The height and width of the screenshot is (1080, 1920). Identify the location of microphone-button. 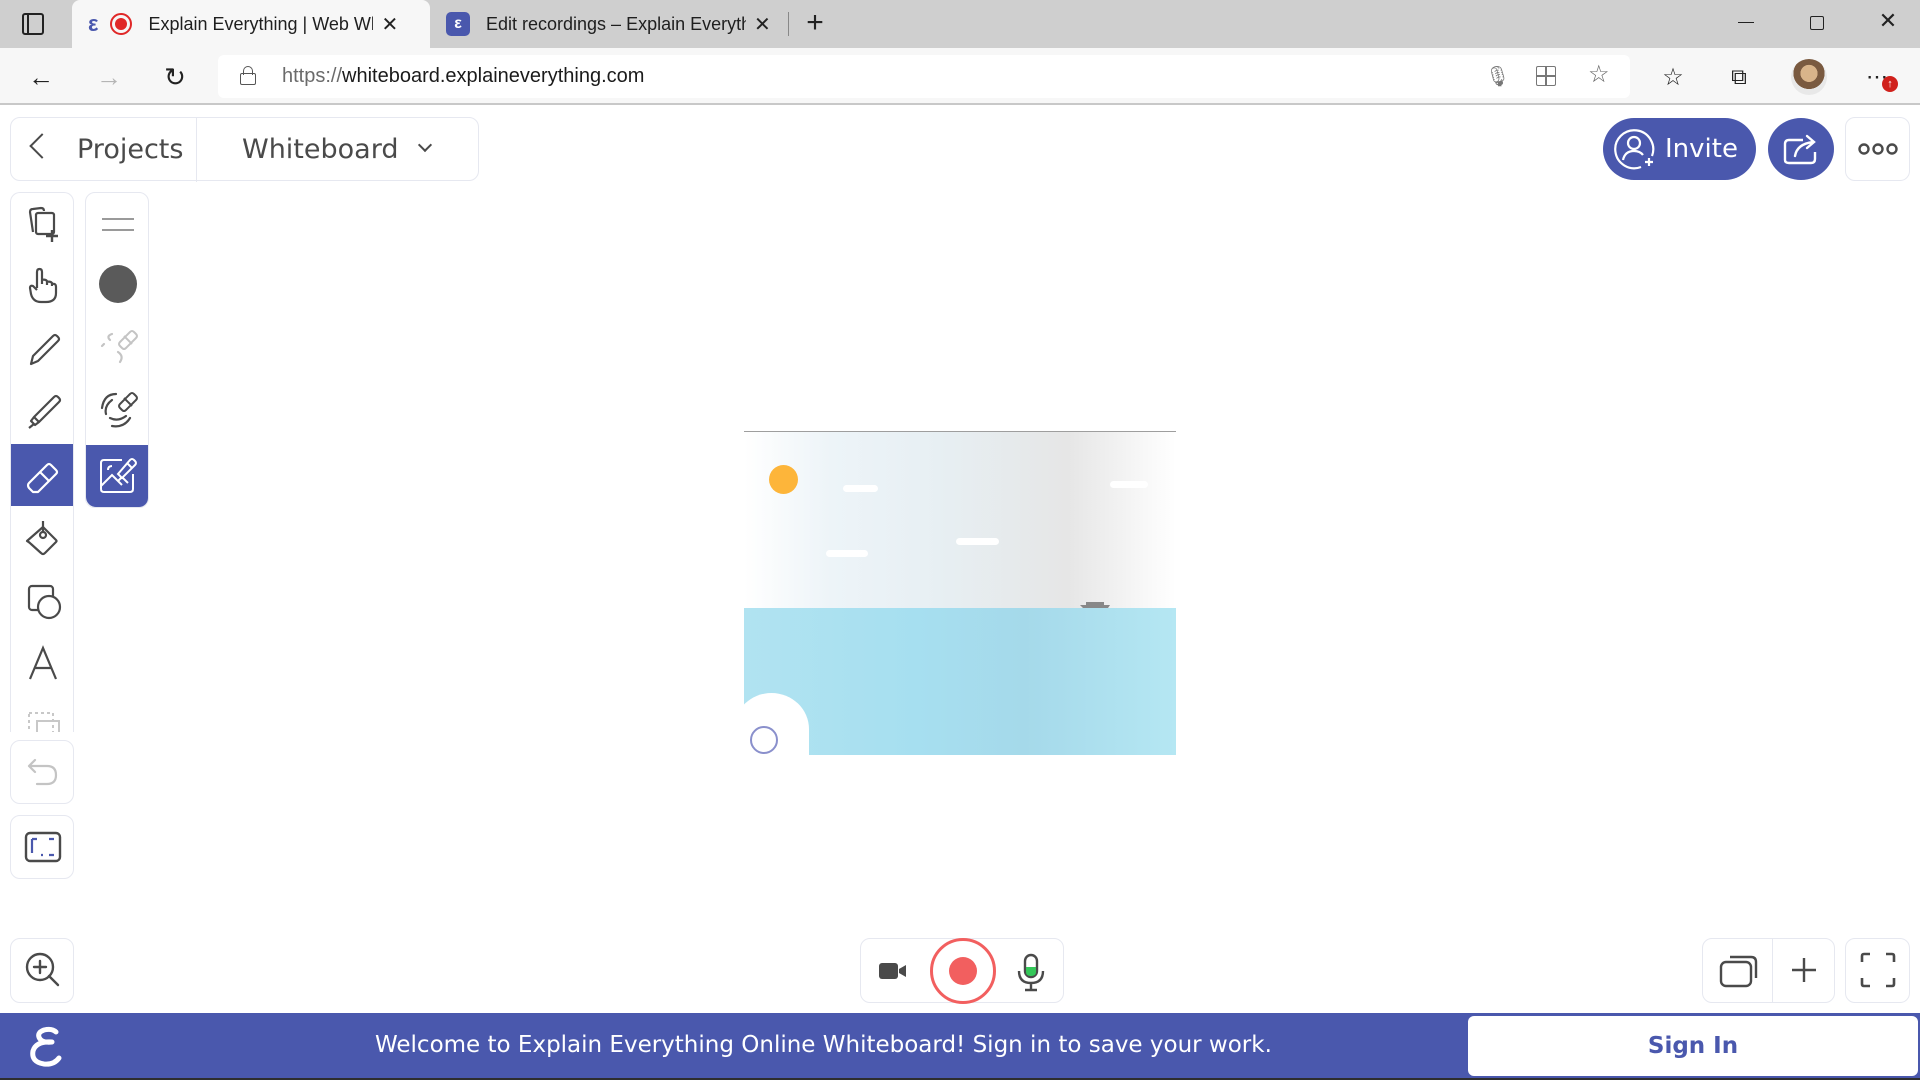
(1031, 973).